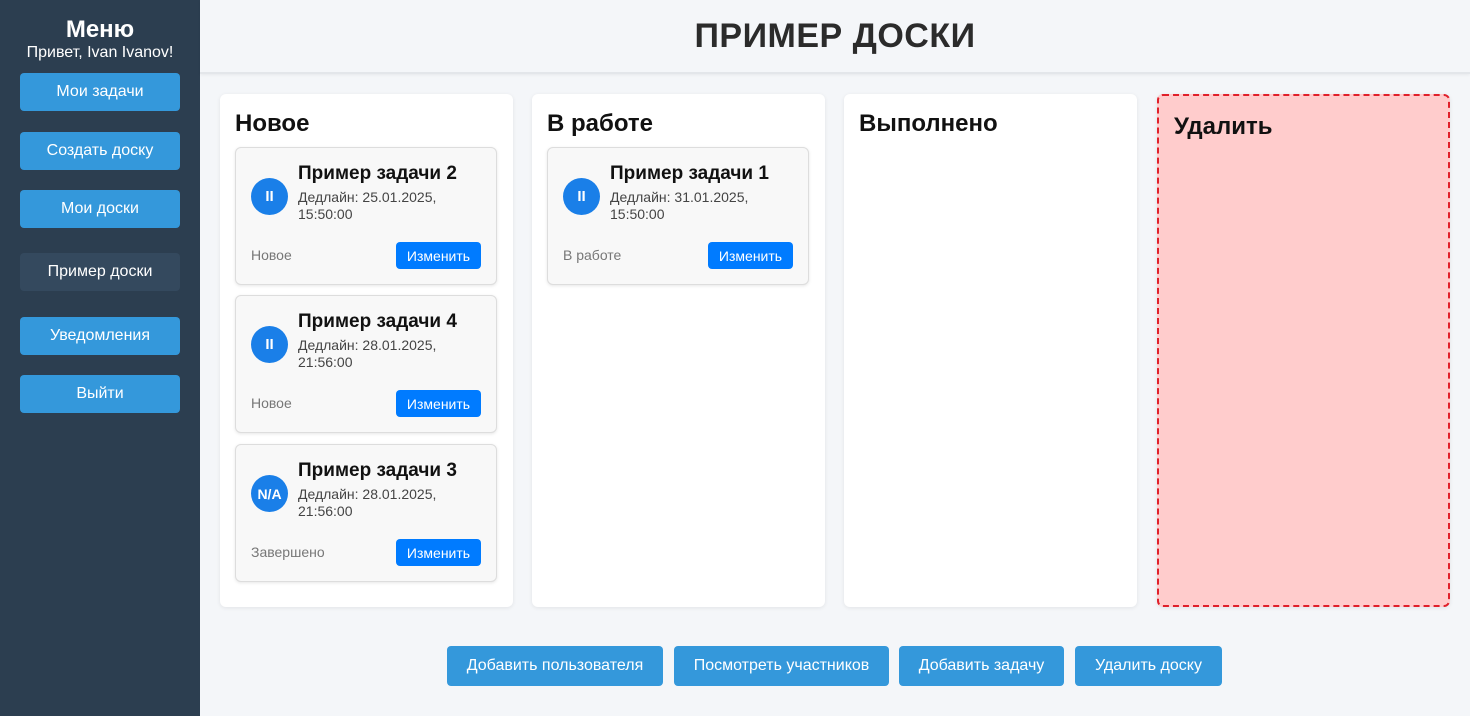  What do you see at coordinates (981, 666) in the screenshot?
I see `add-task-button: Добавить задачу` at bounding box center [981, 666].